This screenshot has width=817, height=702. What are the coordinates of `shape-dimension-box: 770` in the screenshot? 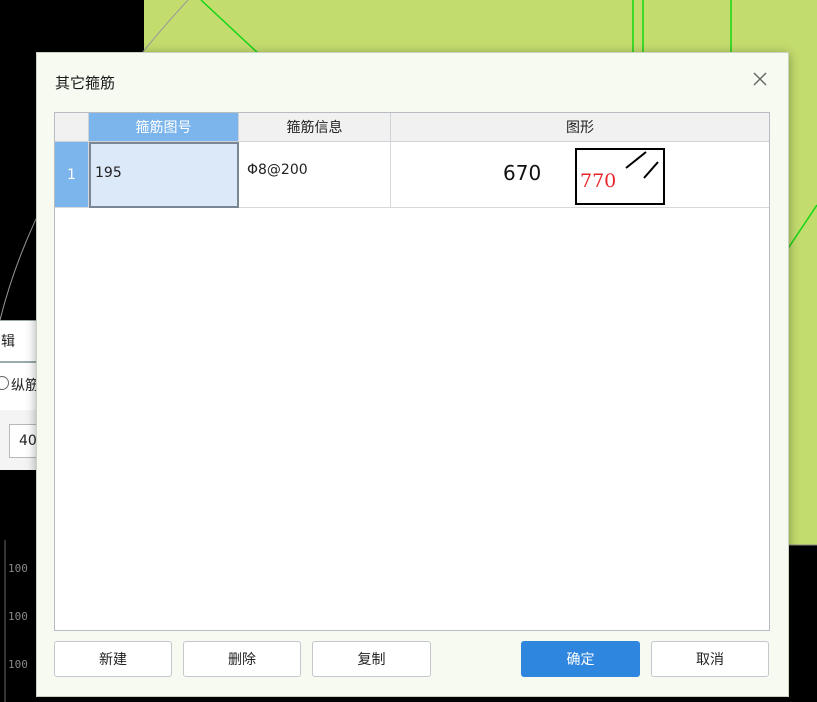 It's located at (598, 181).